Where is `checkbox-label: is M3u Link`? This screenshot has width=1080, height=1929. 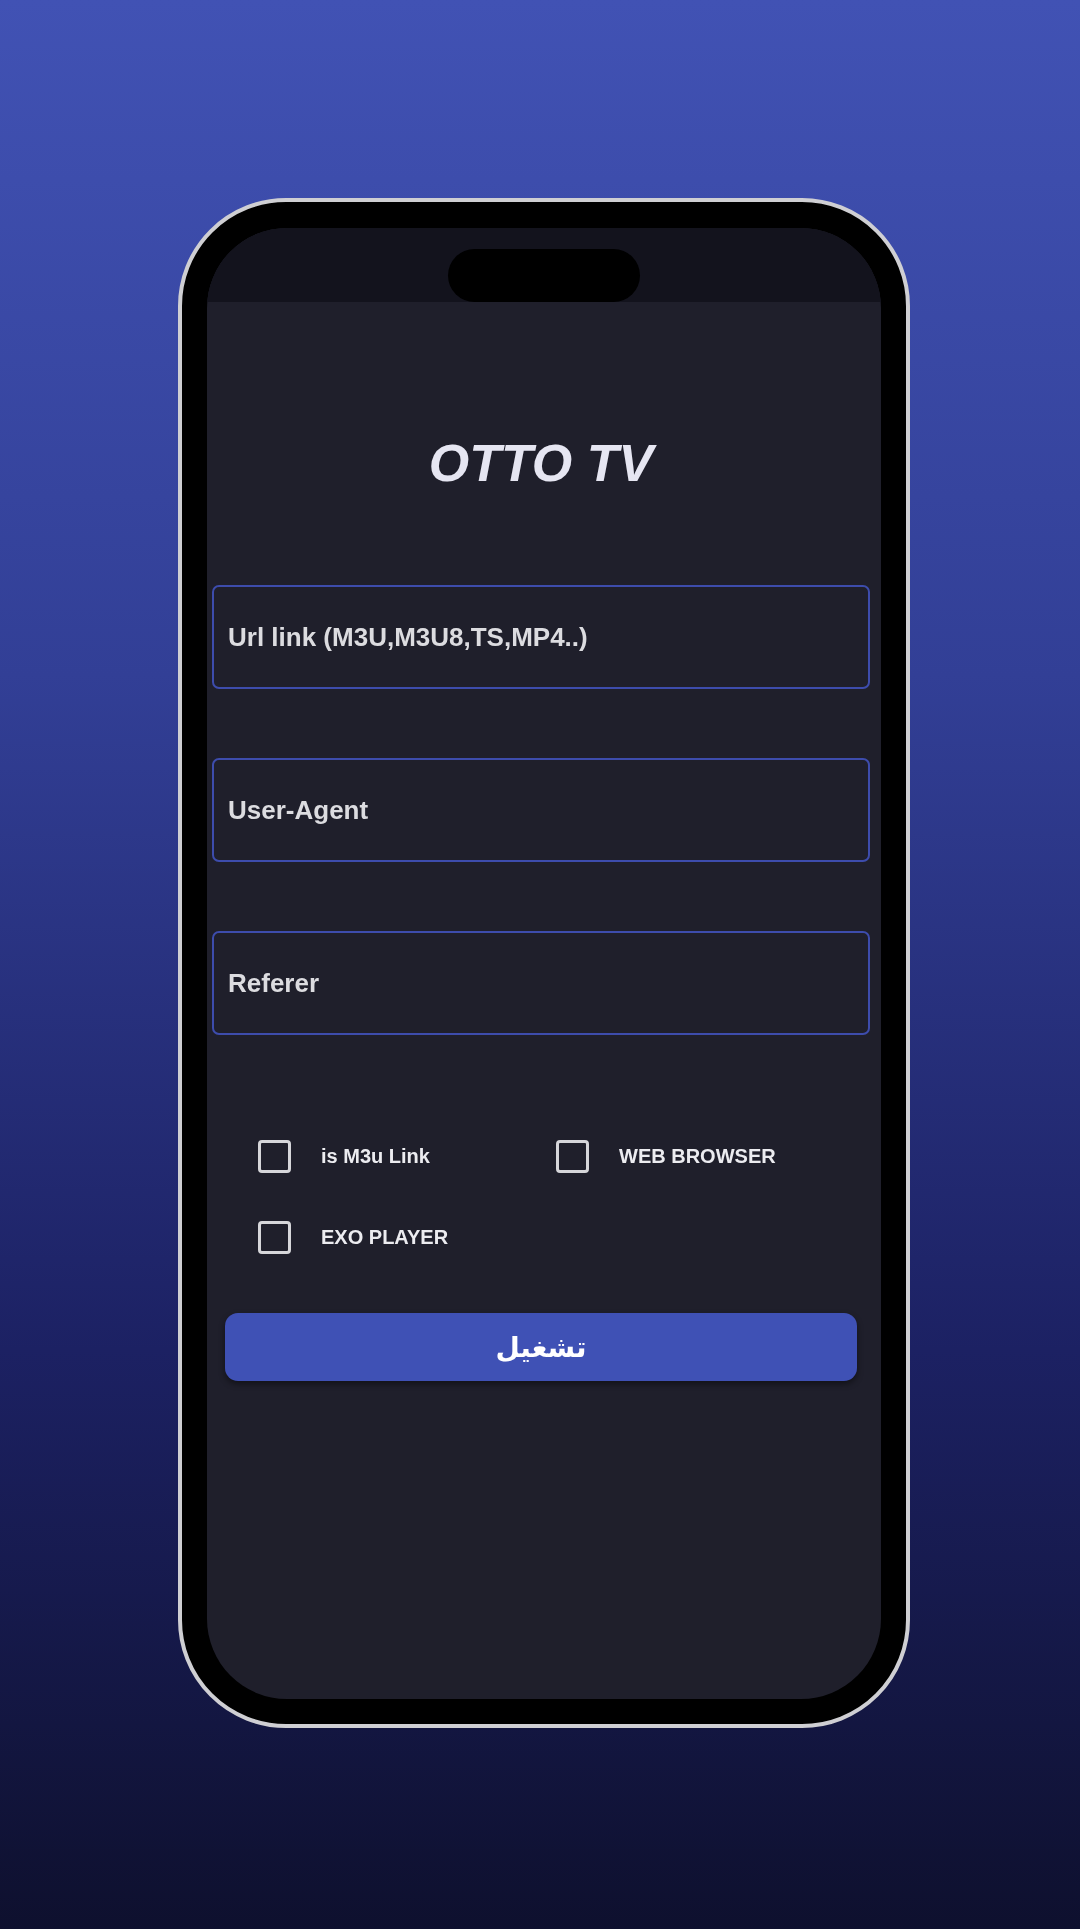
checkbox-label: is M3u Link is located at coordinates (375, 1156).